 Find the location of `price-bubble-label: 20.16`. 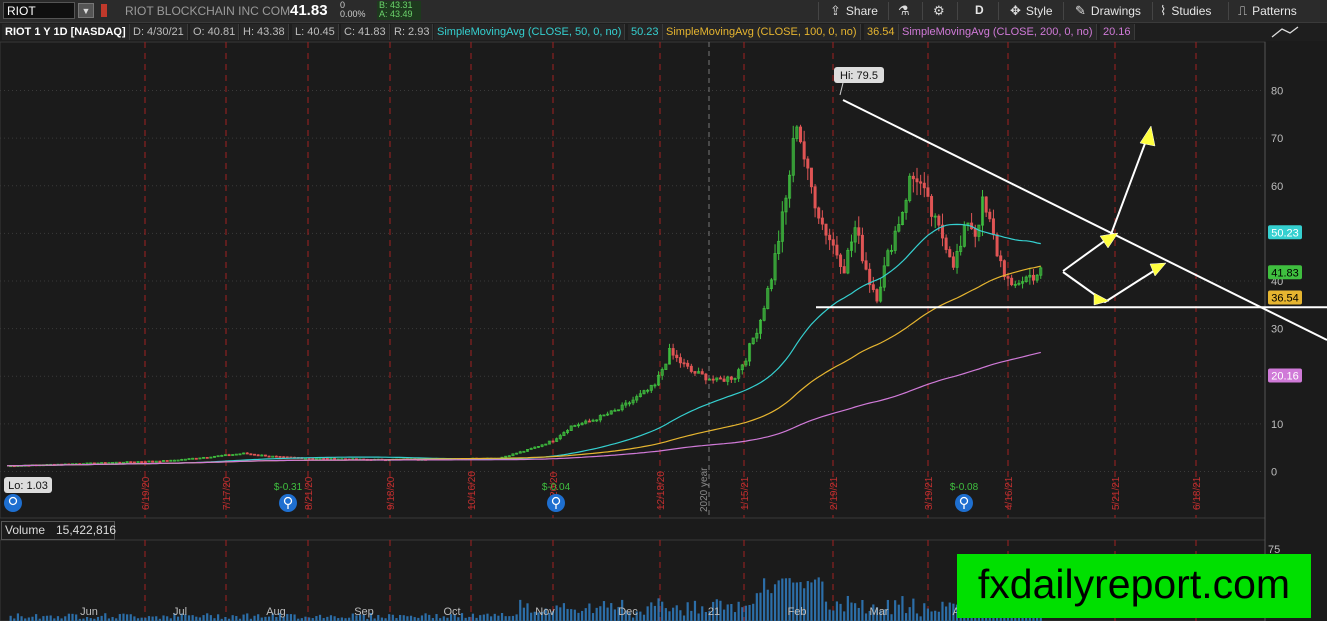

price-bubble-label: 20.16 is located at coordinates (1285, 376).